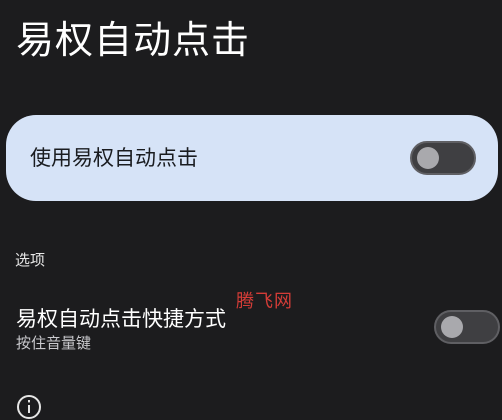 This screenshot has width=502, height=420. Describe the element at coordinates (30, 260) in the screenshot. I see `options-section-header: 选项` at that location.